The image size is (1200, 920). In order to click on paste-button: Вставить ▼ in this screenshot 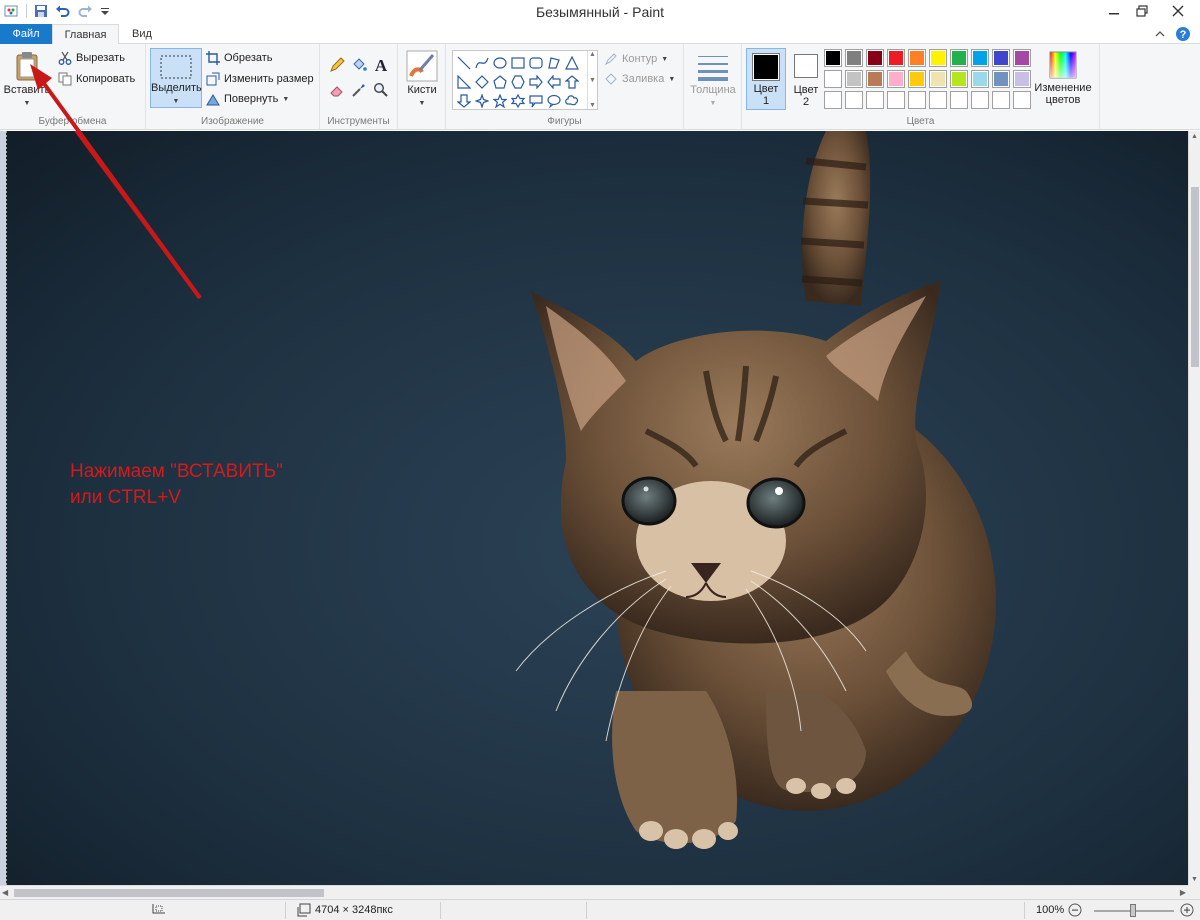, I will do `click(27, 79)`.